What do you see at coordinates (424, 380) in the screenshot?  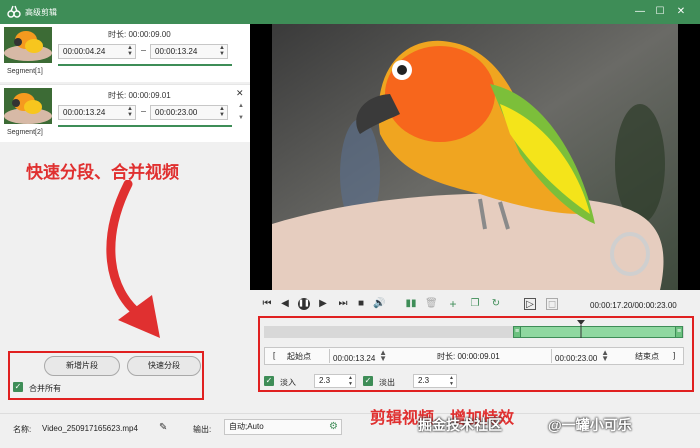 I see `fade-out-value: 2.3` at bounding box center [424, 380].